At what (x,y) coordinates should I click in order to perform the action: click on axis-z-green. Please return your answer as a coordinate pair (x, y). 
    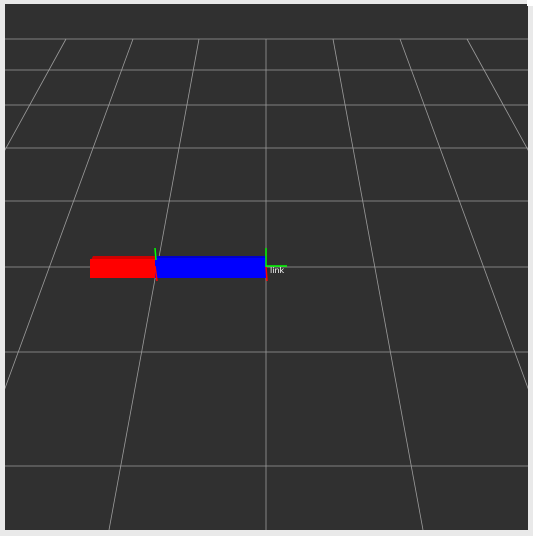
    Looking at the image, I should click on (155, 254).